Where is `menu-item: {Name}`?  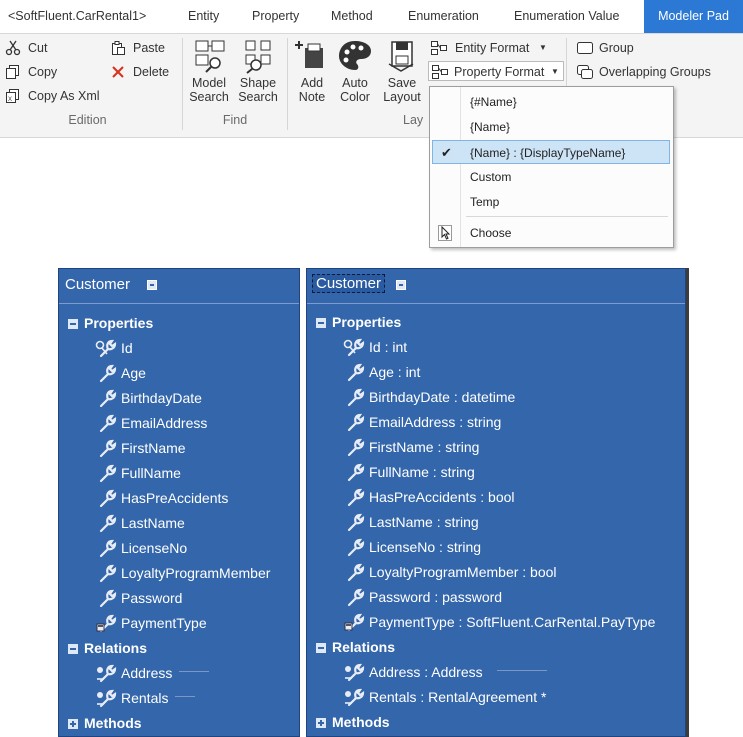
menu-item: {Name} is located at coordinates (551, 127).